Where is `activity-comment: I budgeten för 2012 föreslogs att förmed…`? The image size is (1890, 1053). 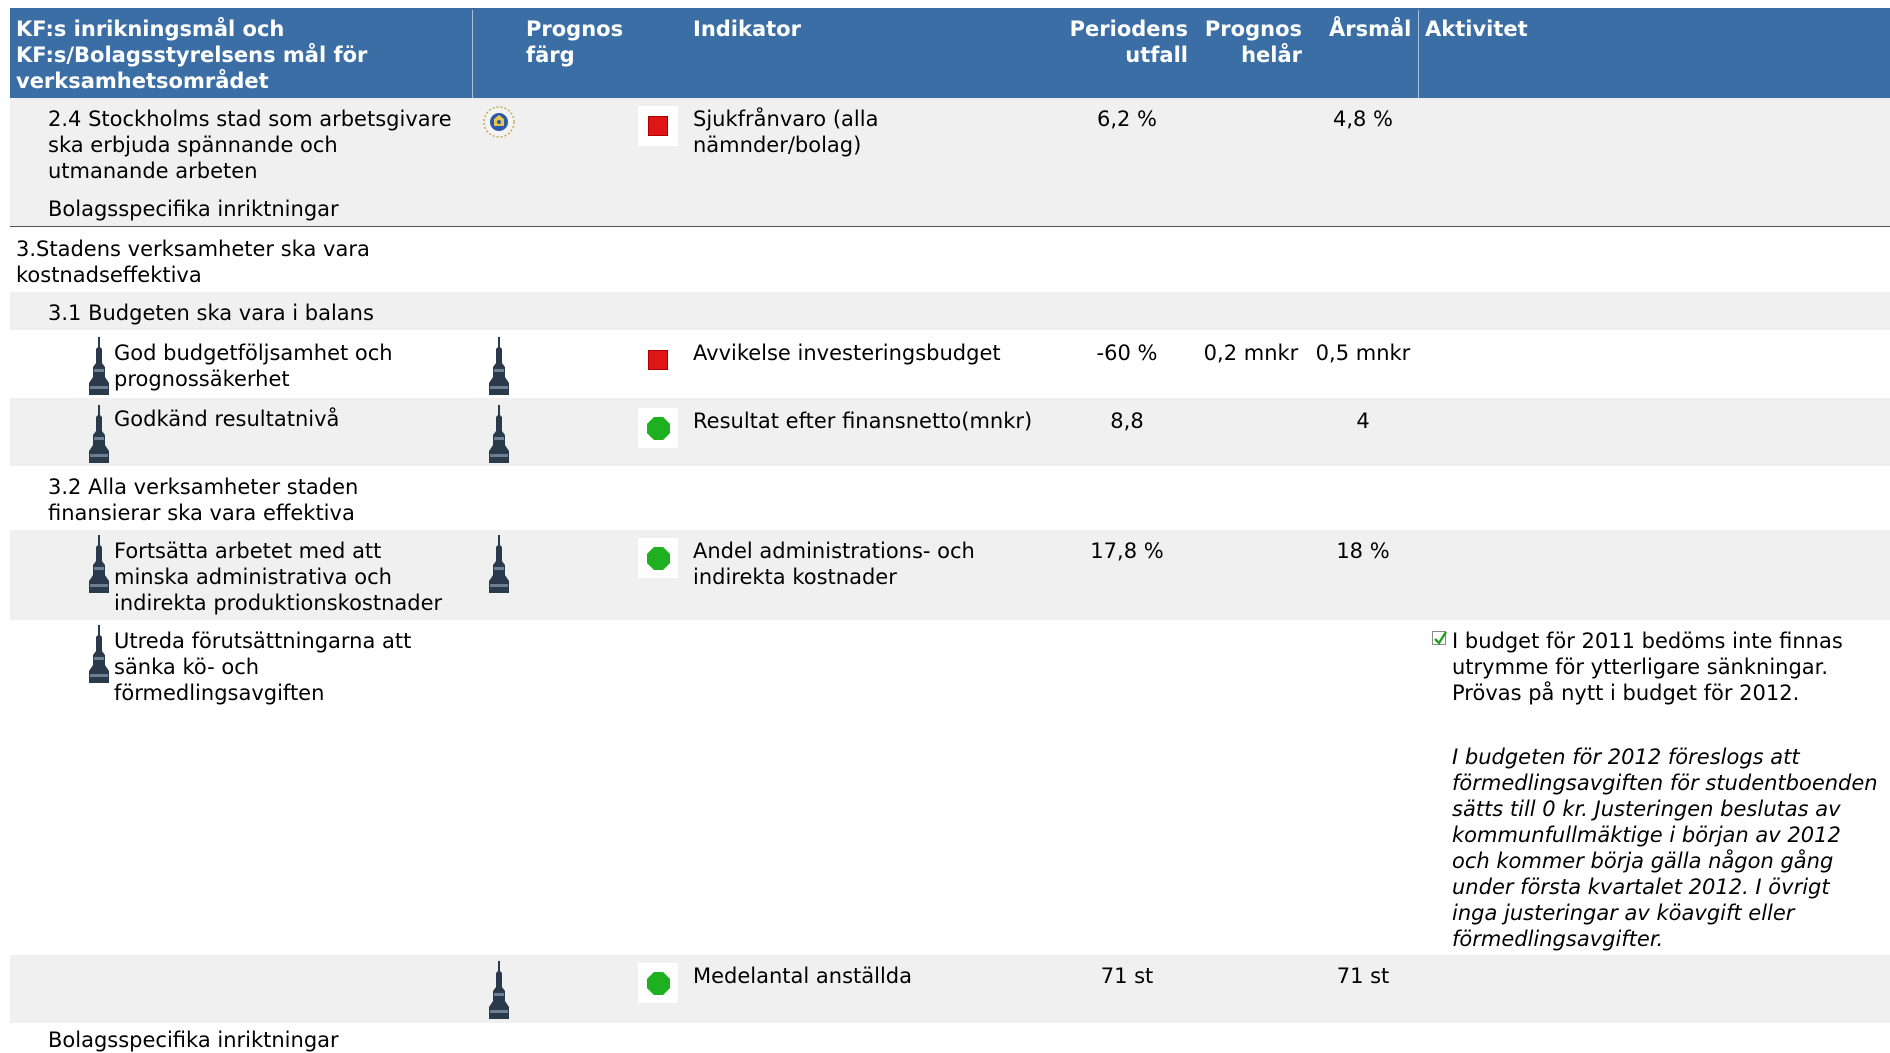
activity-comment: I budgeten för 2012 föreslogs att förmed… is located at coordinates (1665, 848).